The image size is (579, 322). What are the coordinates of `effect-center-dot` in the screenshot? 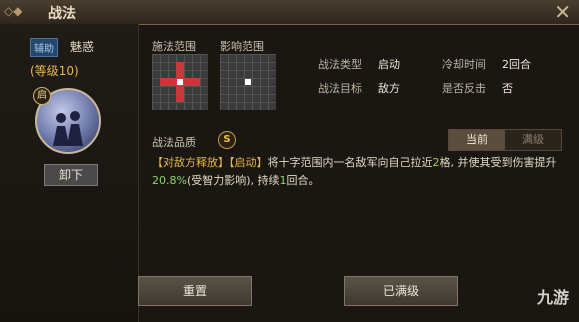 It's located at (248, 82).